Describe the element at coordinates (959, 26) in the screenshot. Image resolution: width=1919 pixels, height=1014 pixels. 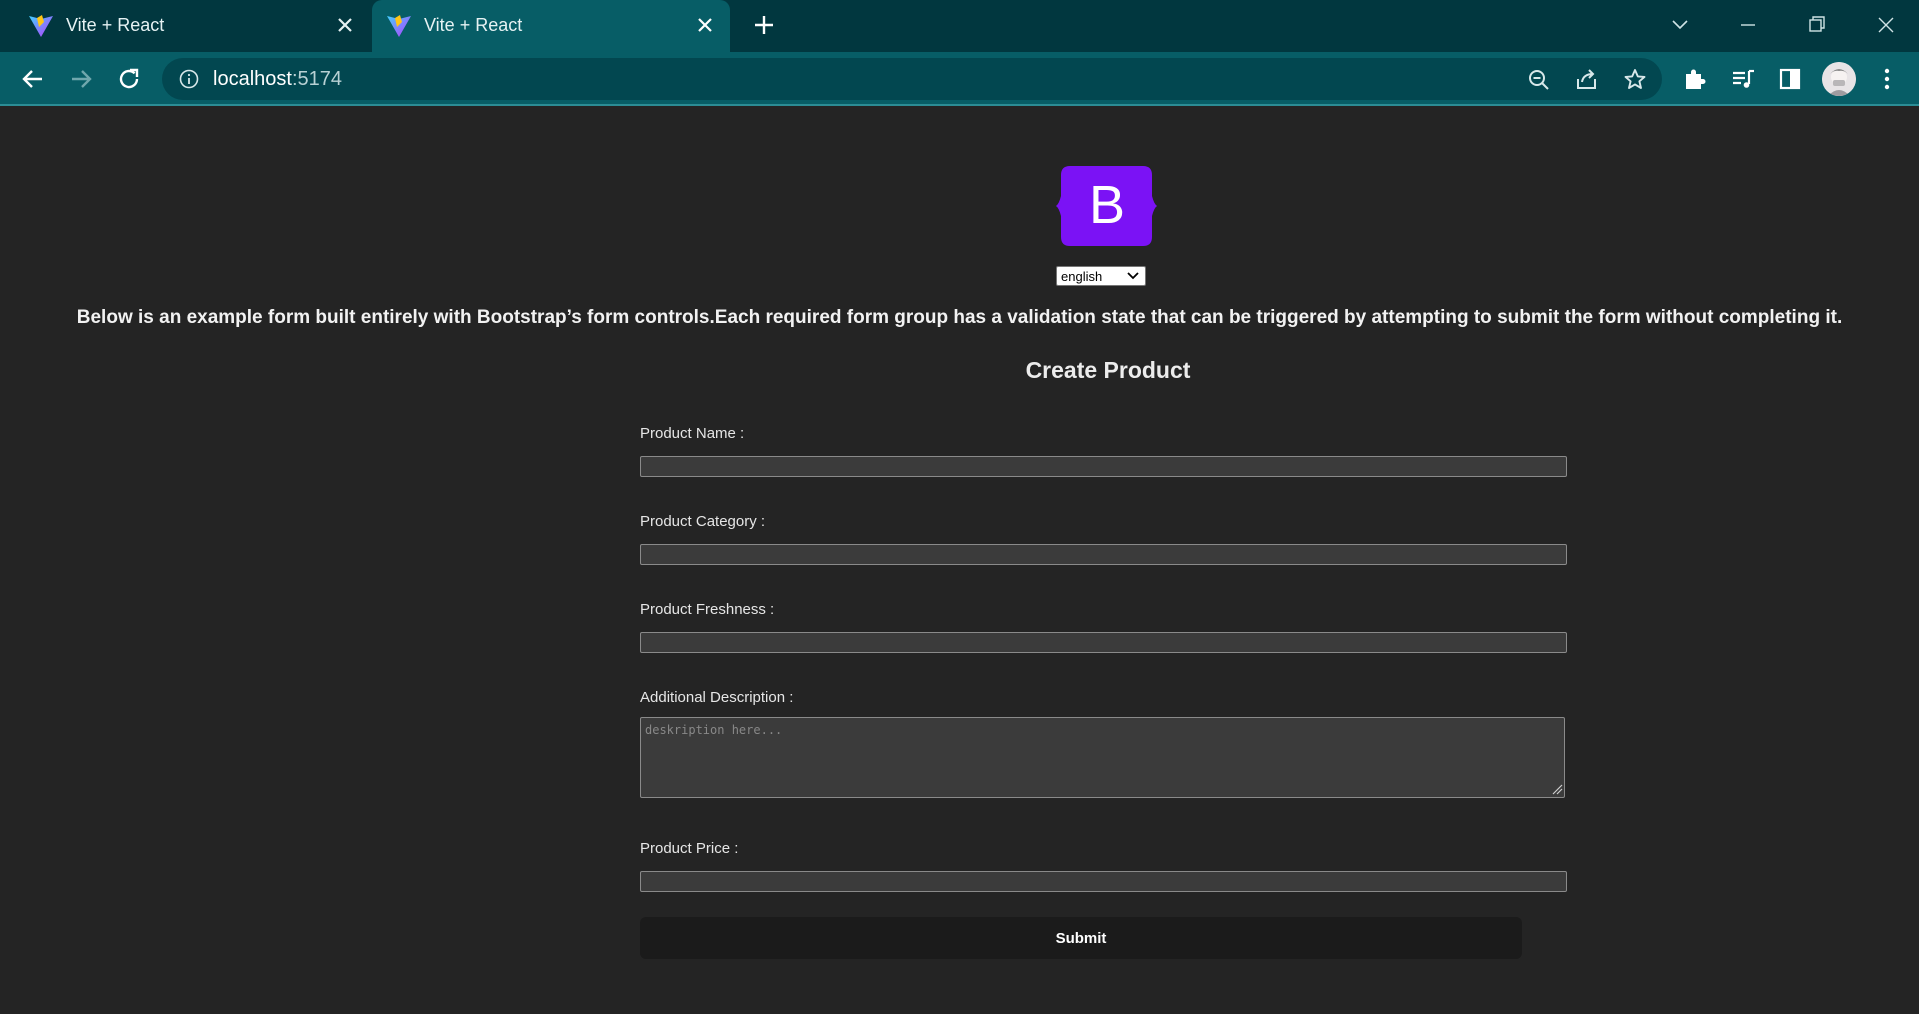
I see `browser-tabstrip: Vite + React Vite + React` at that location.